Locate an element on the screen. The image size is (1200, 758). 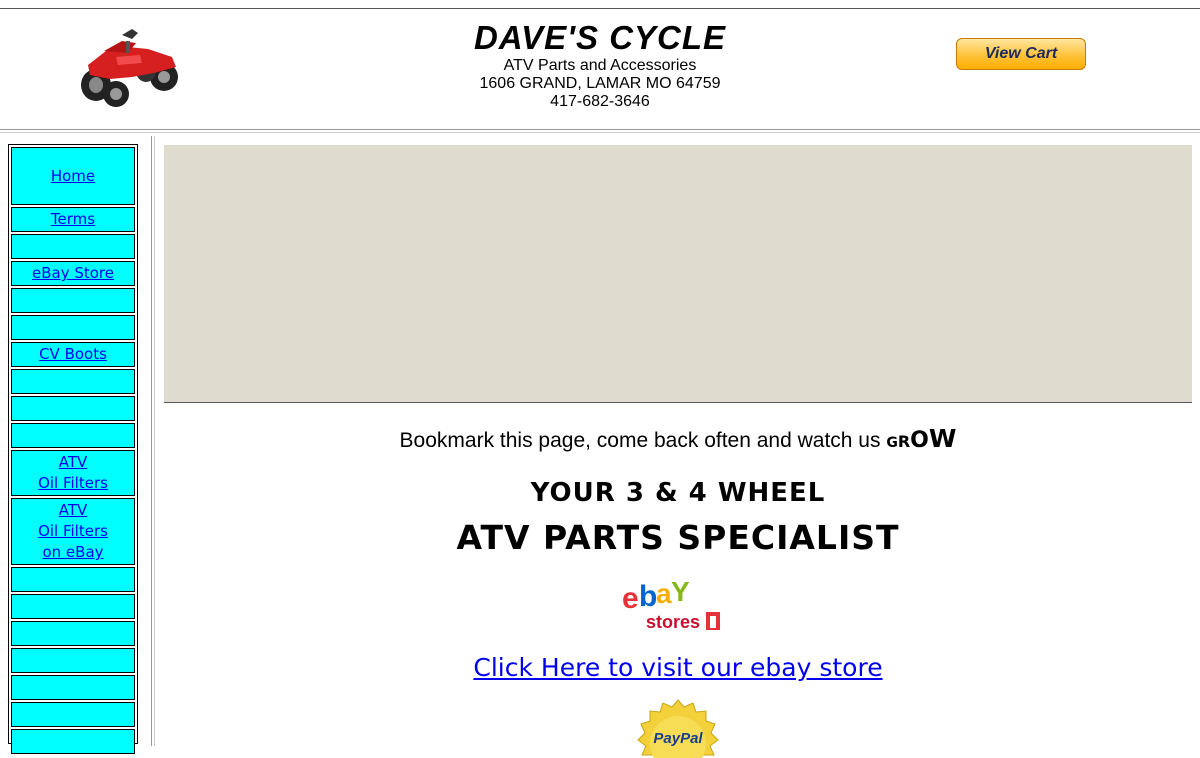
sidebar-item-11: ATV Oil Filters on eBay is located at coordinates (73, 531).